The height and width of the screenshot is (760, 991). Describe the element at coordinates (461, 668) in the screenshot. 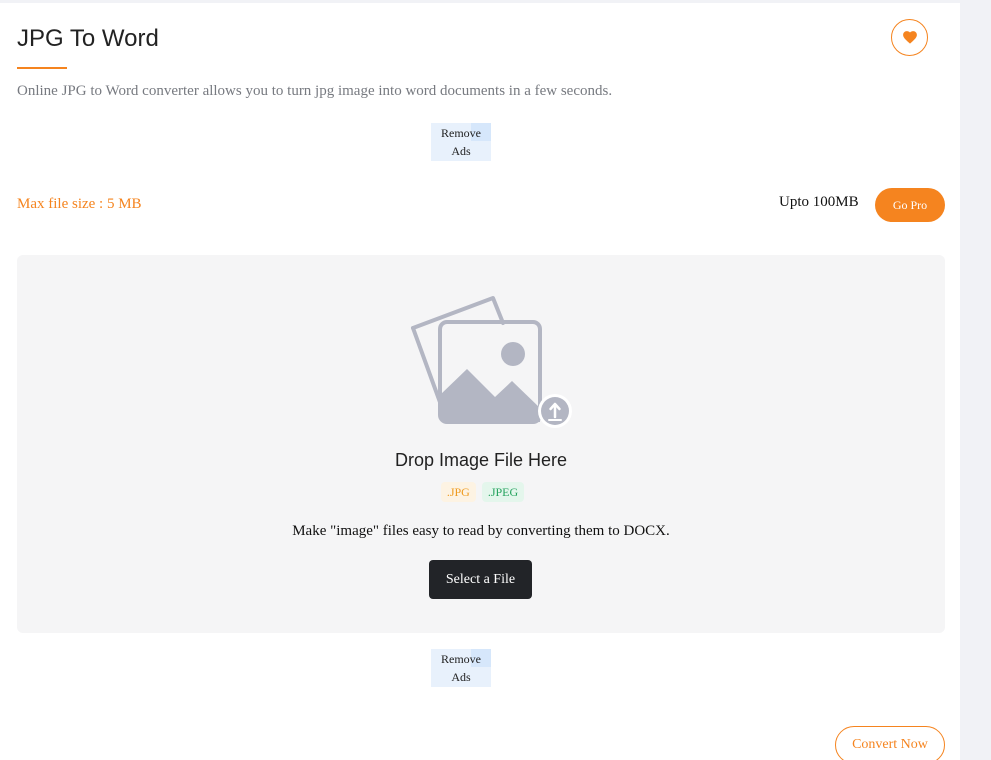

I see `remove-ads-button-bottom: Remove Ads` at that location.